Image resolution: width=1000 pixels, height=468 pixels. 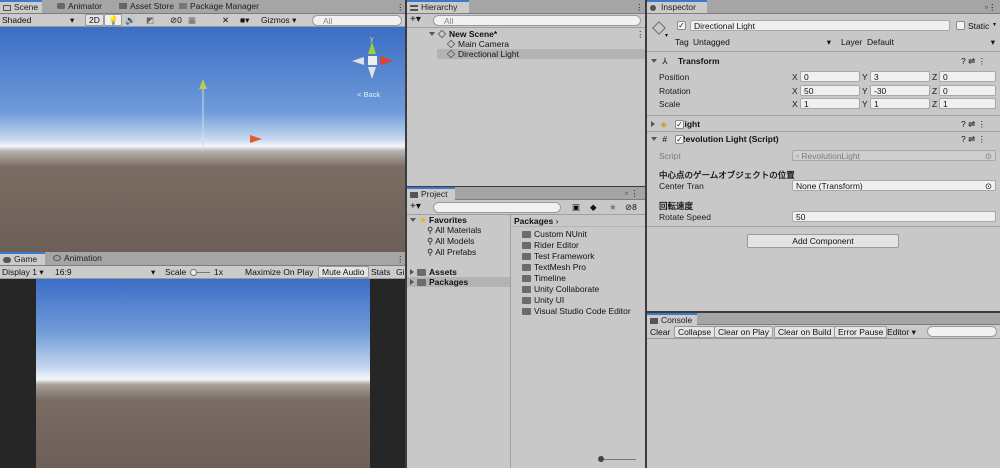 I want to click on layer-dropdown: Default ▾, so click(x=931, y=42).